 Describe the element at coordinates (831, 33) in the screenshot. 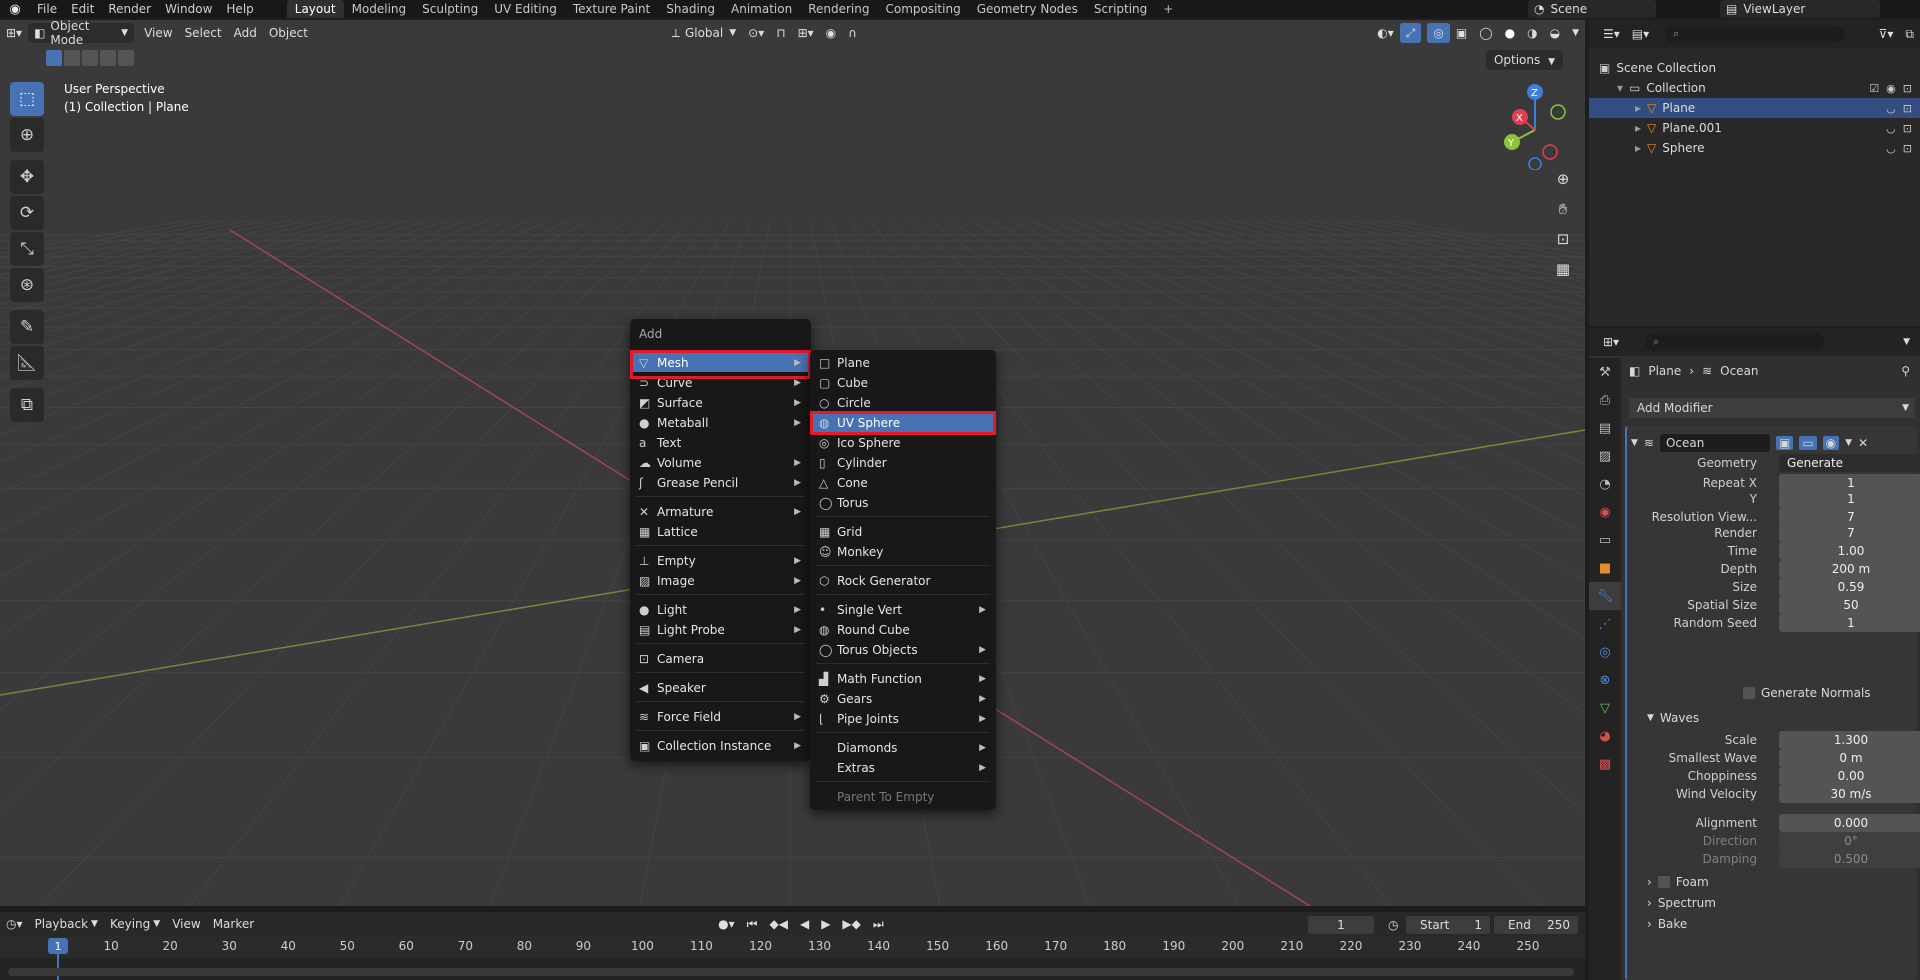

I see `proportional-editing-icon: ◉` at that location.